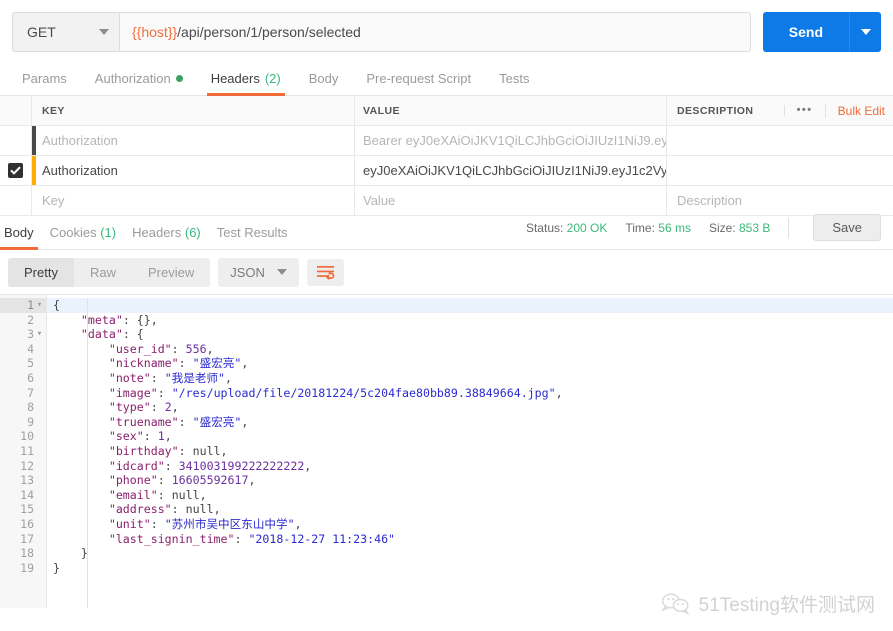  I want to click on code-token: 2, so click(168, 407).